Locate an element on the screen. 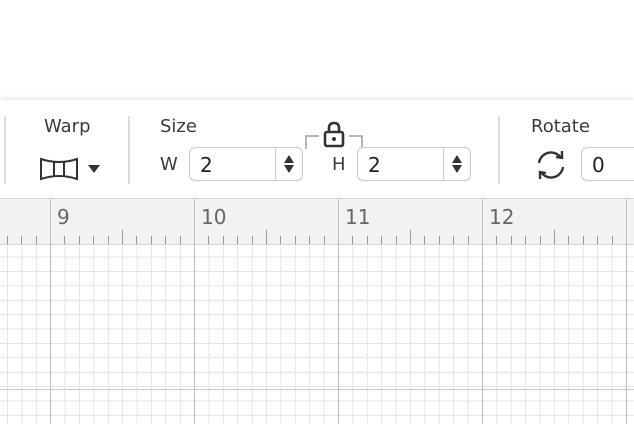 Image resolution: width=634 pixels, height=424 pixels. rotate-value: 0 is located at coordinates (598, 165).